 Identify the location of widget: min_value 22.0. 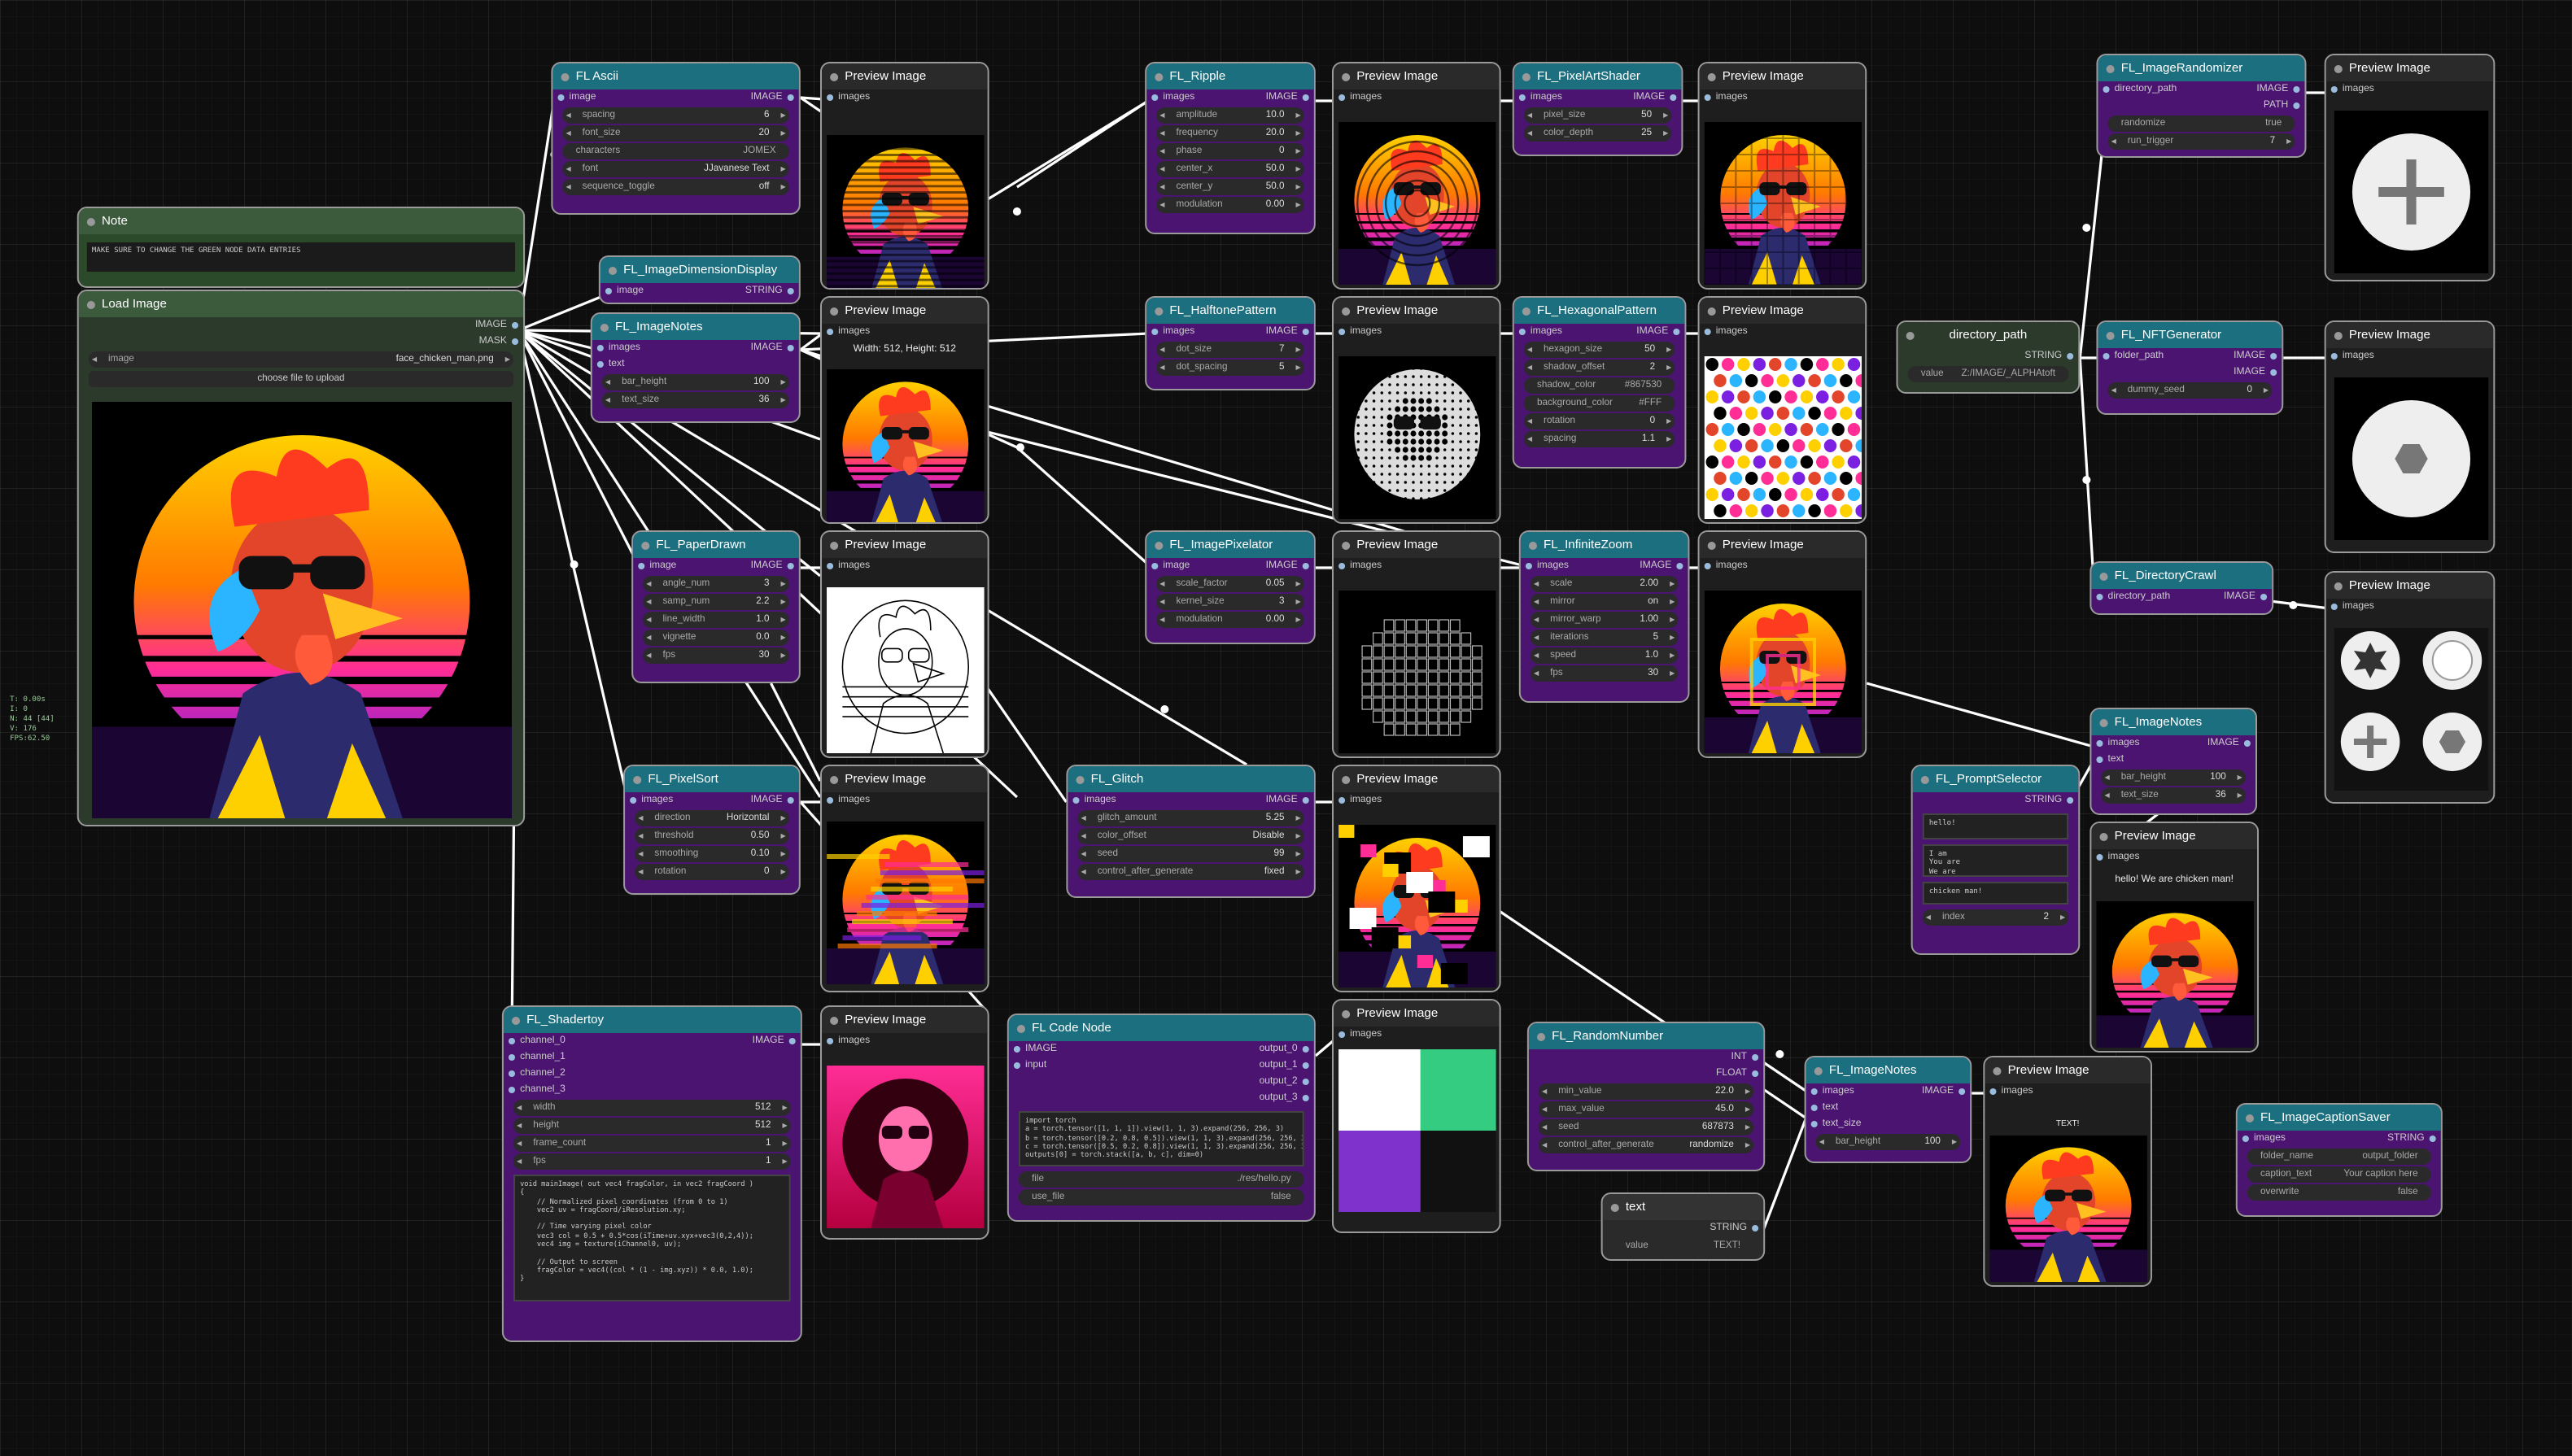
(1646, 1091).